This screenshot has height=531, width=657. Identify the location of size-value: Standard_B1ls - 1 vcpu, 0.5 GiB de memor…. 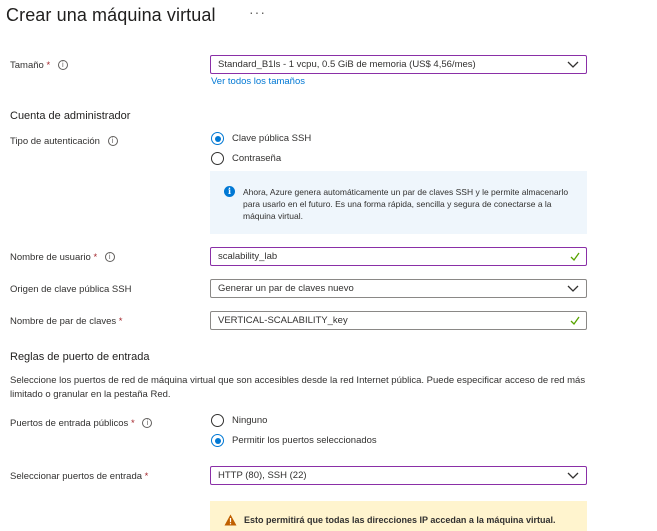
(347, 64).